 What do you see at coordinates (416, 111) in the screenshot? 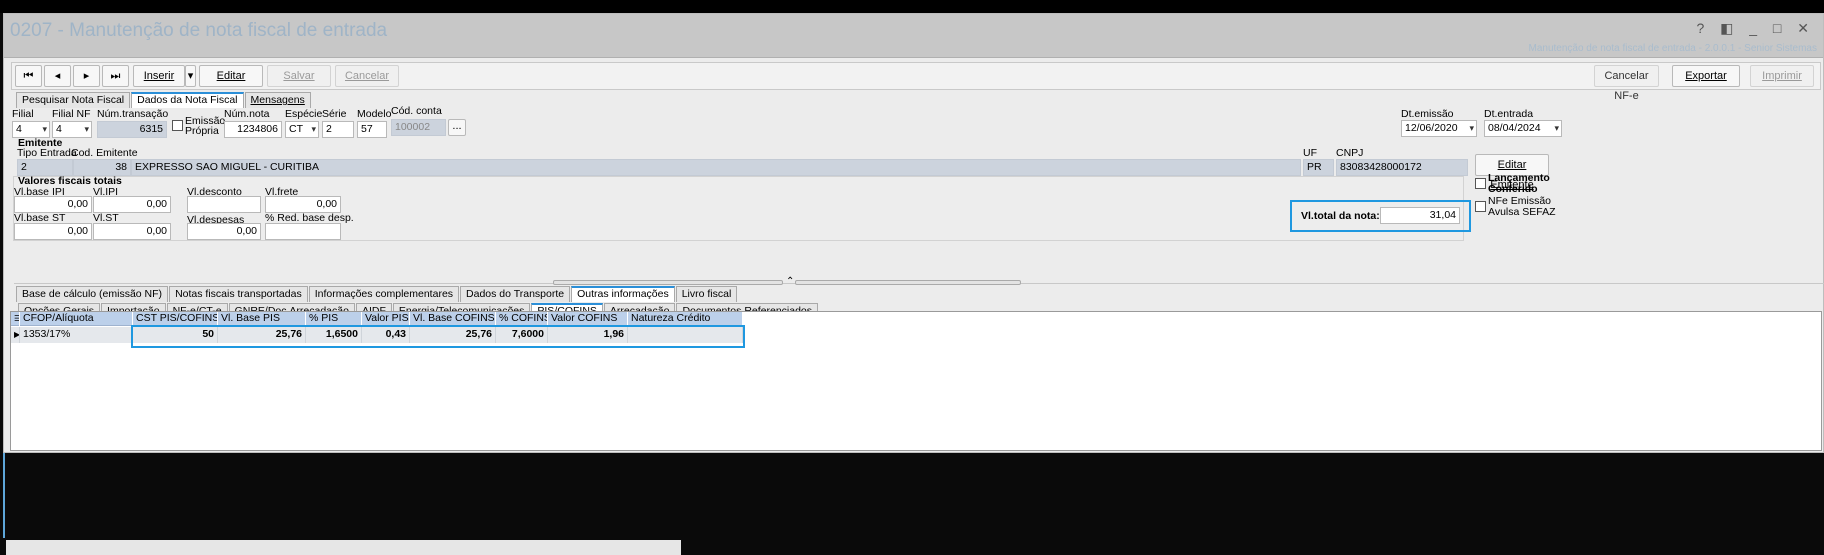
I see `codconta-label: Cód. conta` at bounding box center [416, 111].